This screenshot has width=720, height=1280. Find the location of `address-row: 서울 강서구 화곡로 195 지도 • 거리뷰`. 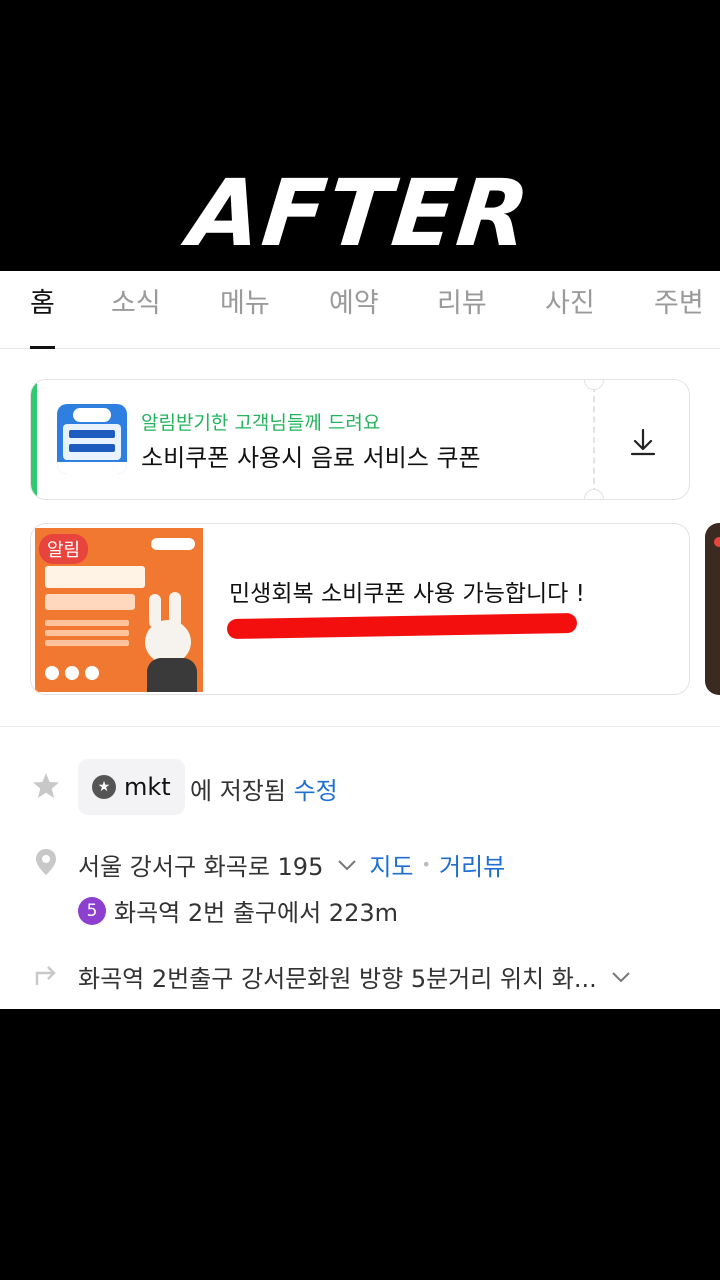

address-row: 서울 강서구 화곡로 195 지도 • 거리뷰 is located at coordinates (291, 864).